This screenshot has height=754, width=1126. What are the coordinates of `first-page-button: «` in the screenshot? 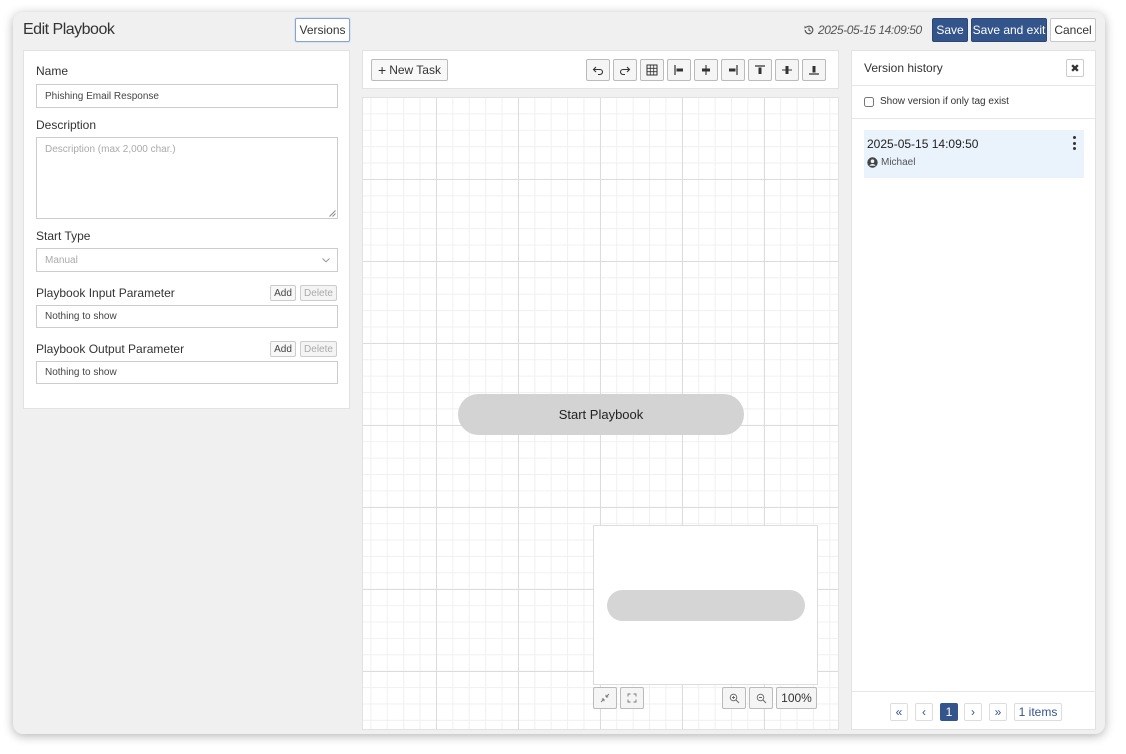 It's located at (899, 712).